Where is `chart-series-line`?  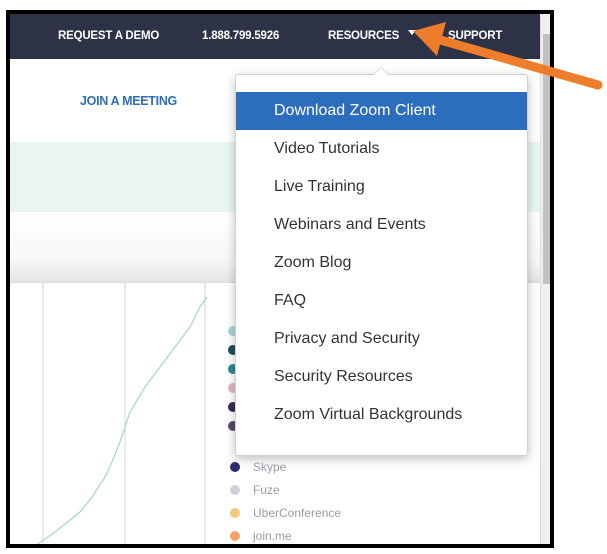
chart-series-line is located at coordinates (122, 420).